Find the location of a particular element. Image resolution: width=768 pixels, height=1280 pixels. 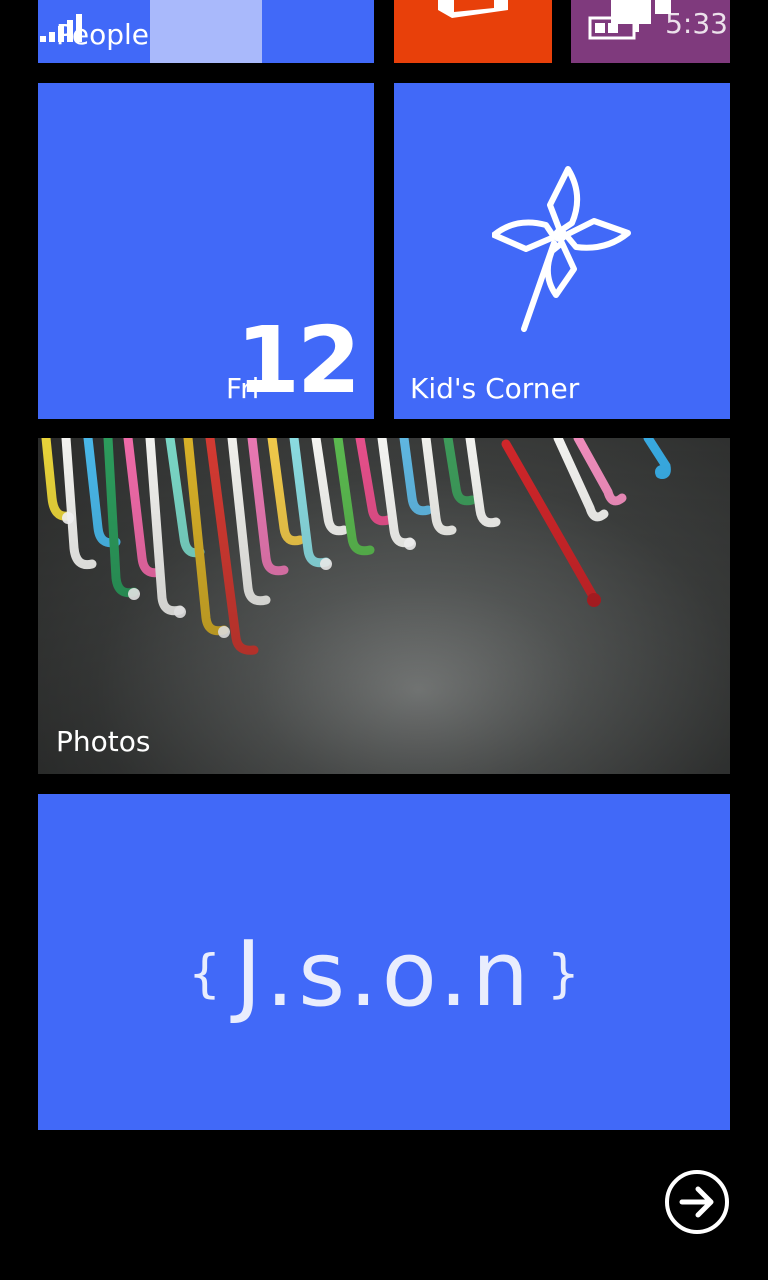

people-tile-photo is located at coordinates (206, 31).